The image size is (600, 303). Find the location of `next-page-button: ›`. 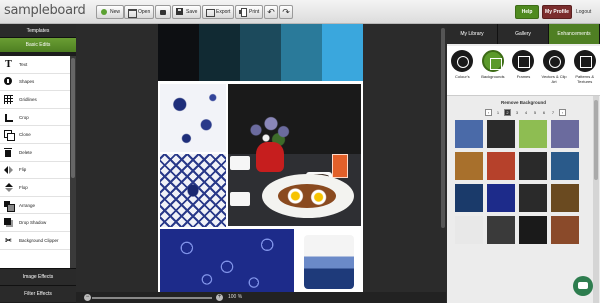

next-page-button: › is located at coordinates (562, 112).